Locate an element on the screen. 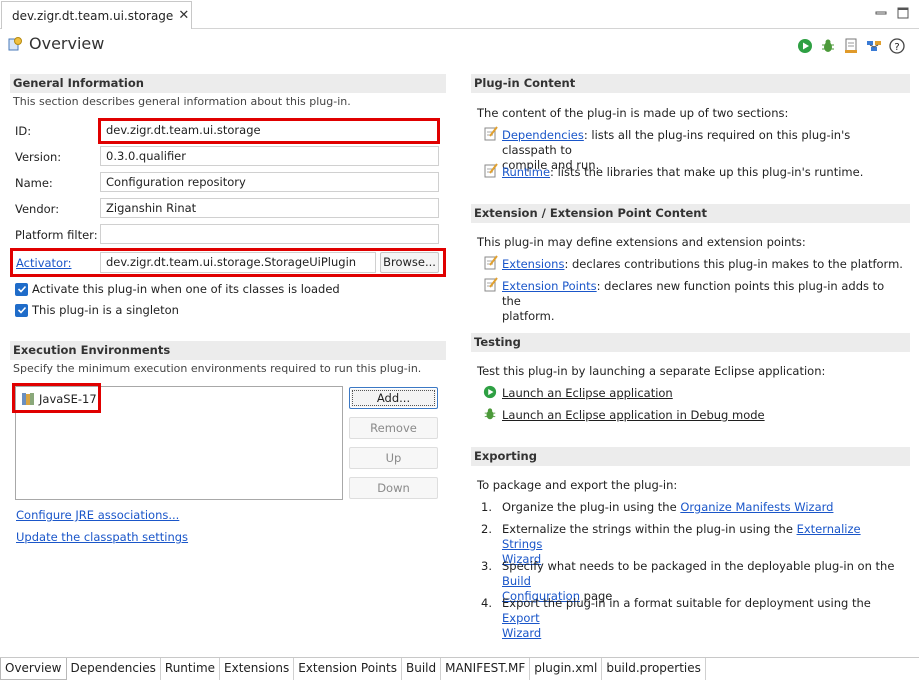 Image resolution: width=919 pixels, height=680 pixels. close-icon: ✕ is located at coordinates (183, 15).